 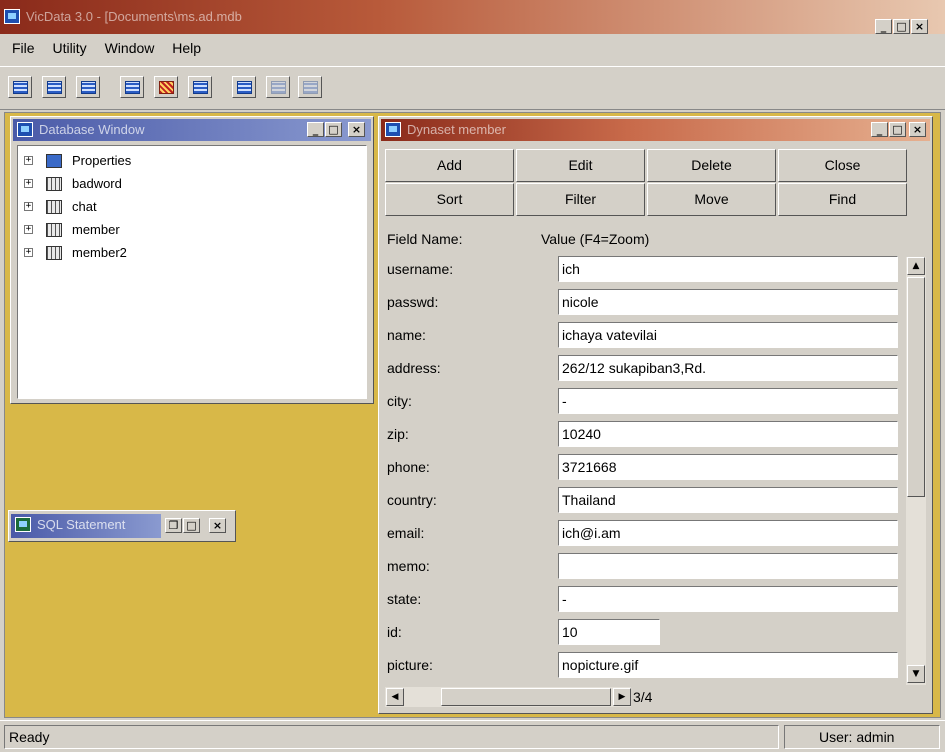 I want to click on record-window-icon, so click(x=393, y=129).